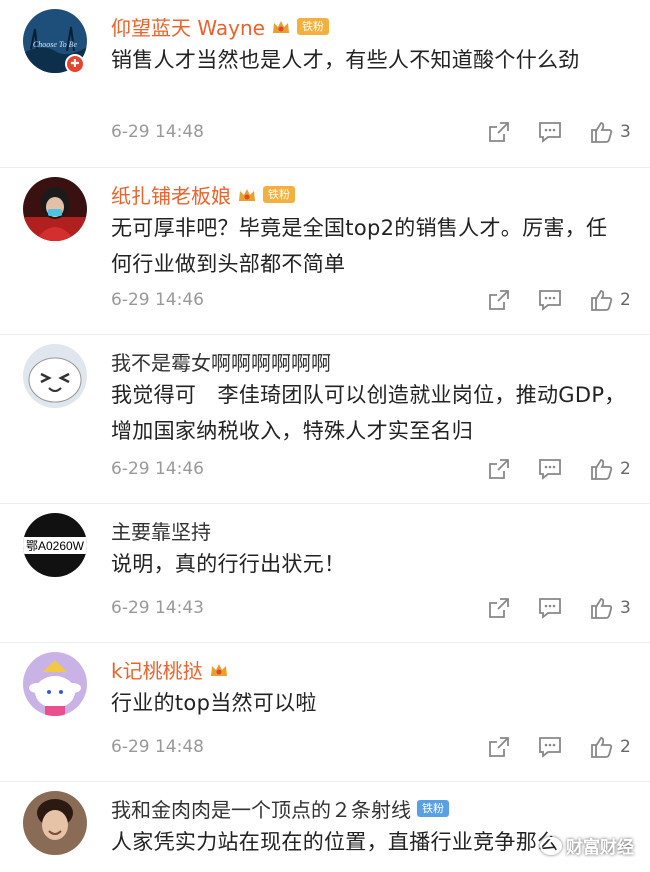 Image resolution: width=650 pixels, height=872 pixels. What do you see at coordinates (221, 361) in the screenshot?
I see `username: 我不是霉女啊啊啊啊啊啊` at bounding box center [221, 361].